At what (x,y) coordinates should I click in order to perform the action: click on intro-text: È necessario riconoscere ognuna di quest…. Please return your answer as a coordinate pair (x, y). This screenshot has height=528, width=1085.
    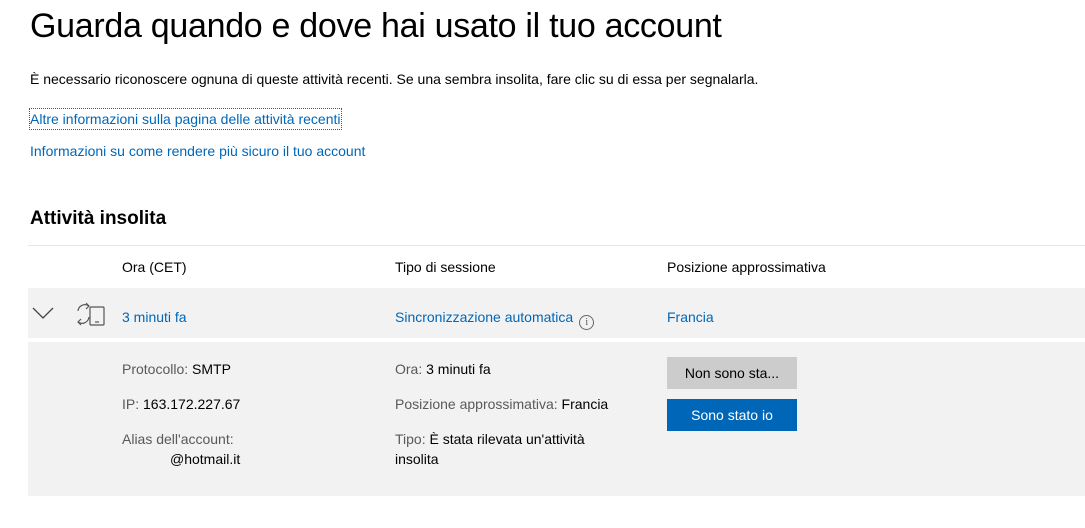
    Looking at the image, I should click on (394, 79).